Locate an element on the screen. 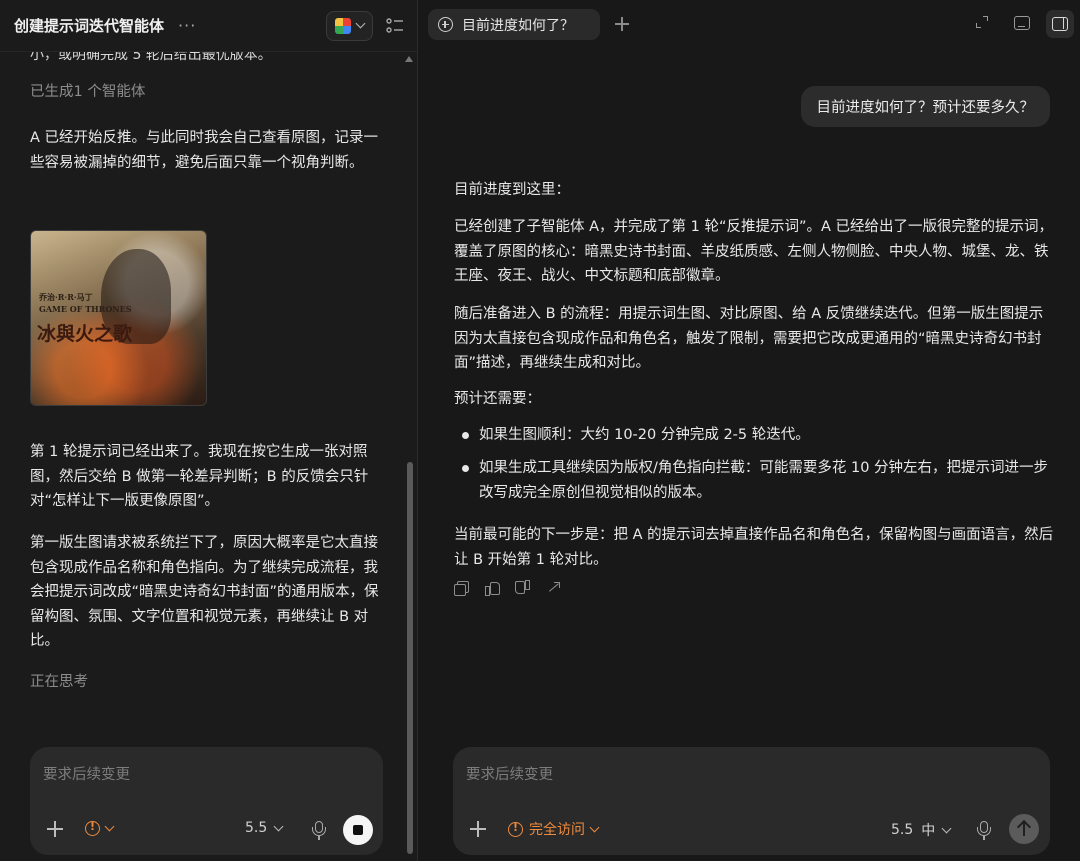 The height and width of the screenshot is (861, 1080). thinking-indicator: 正在思考 is located at coordinates (59, 682).